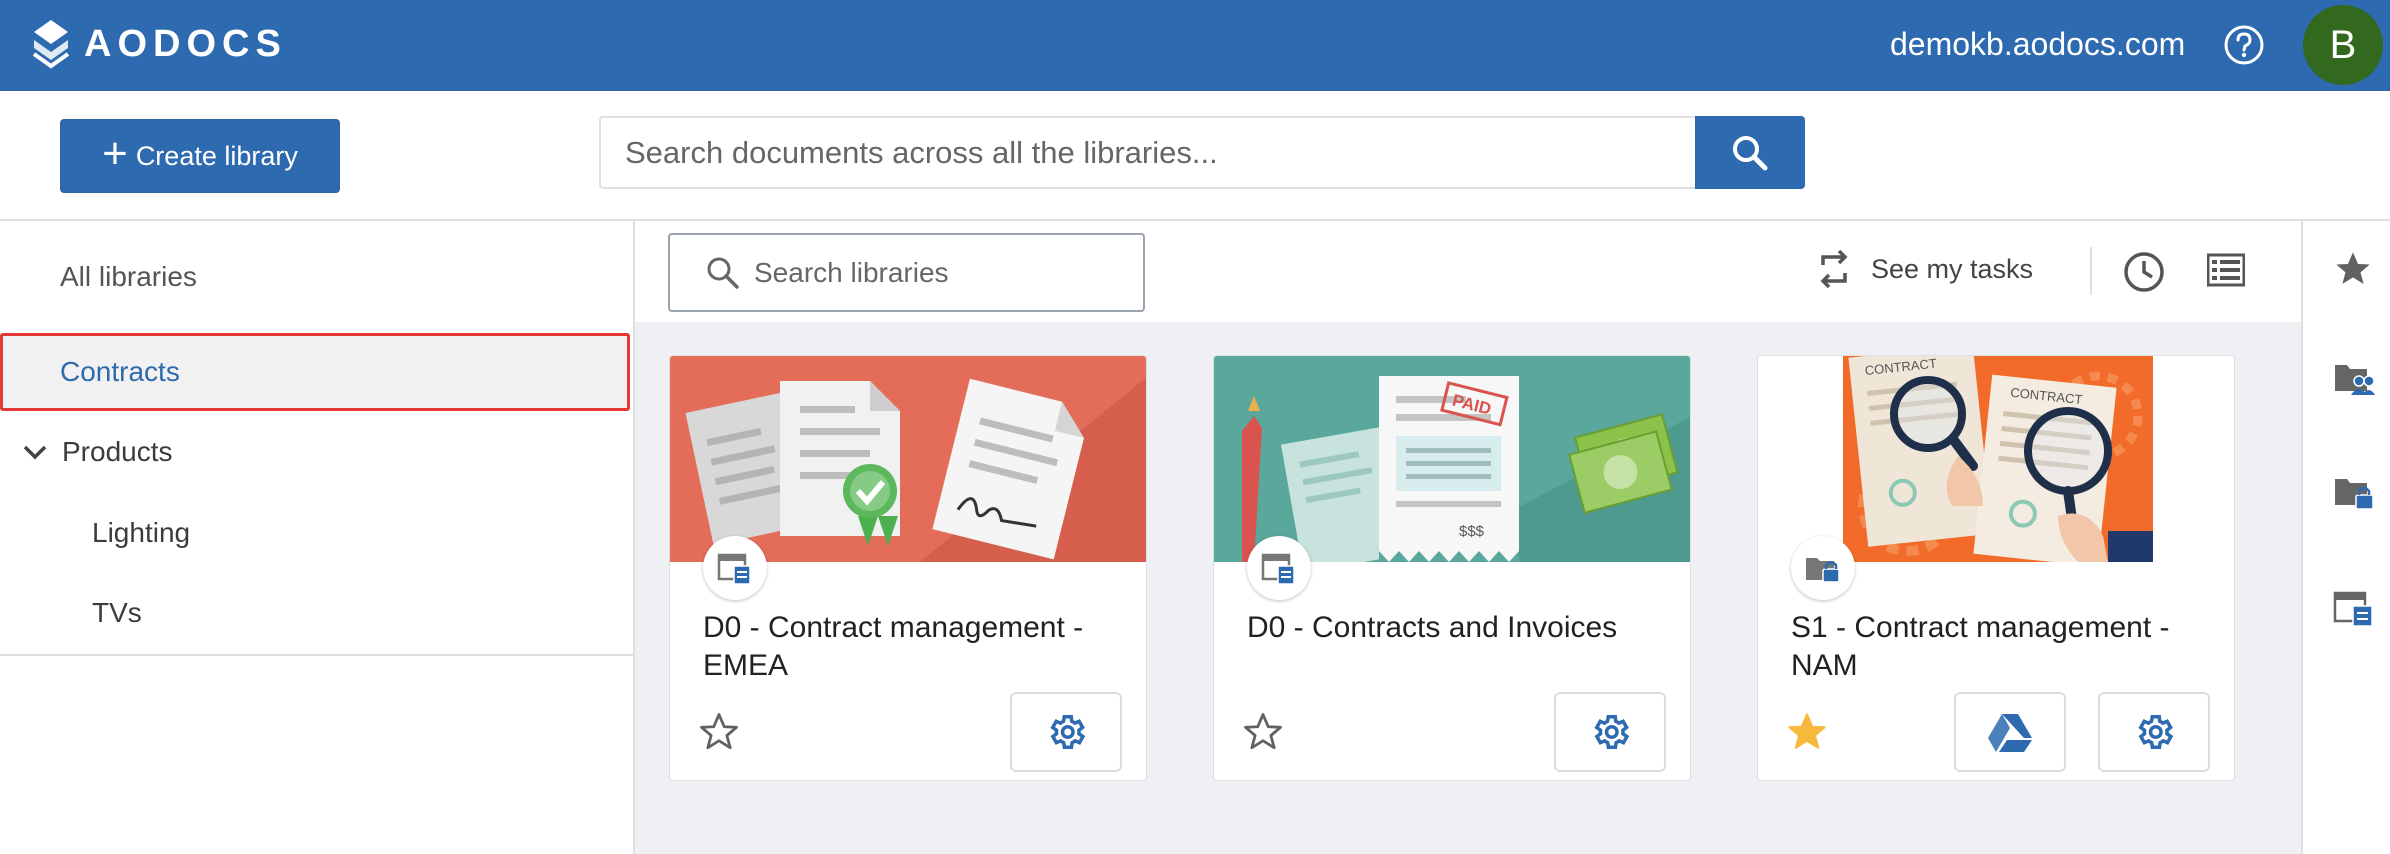 The width and height of the screenshot is (2390, 854). I want to click on sidebar-item-lighting: Lighting, so click(141, 533).